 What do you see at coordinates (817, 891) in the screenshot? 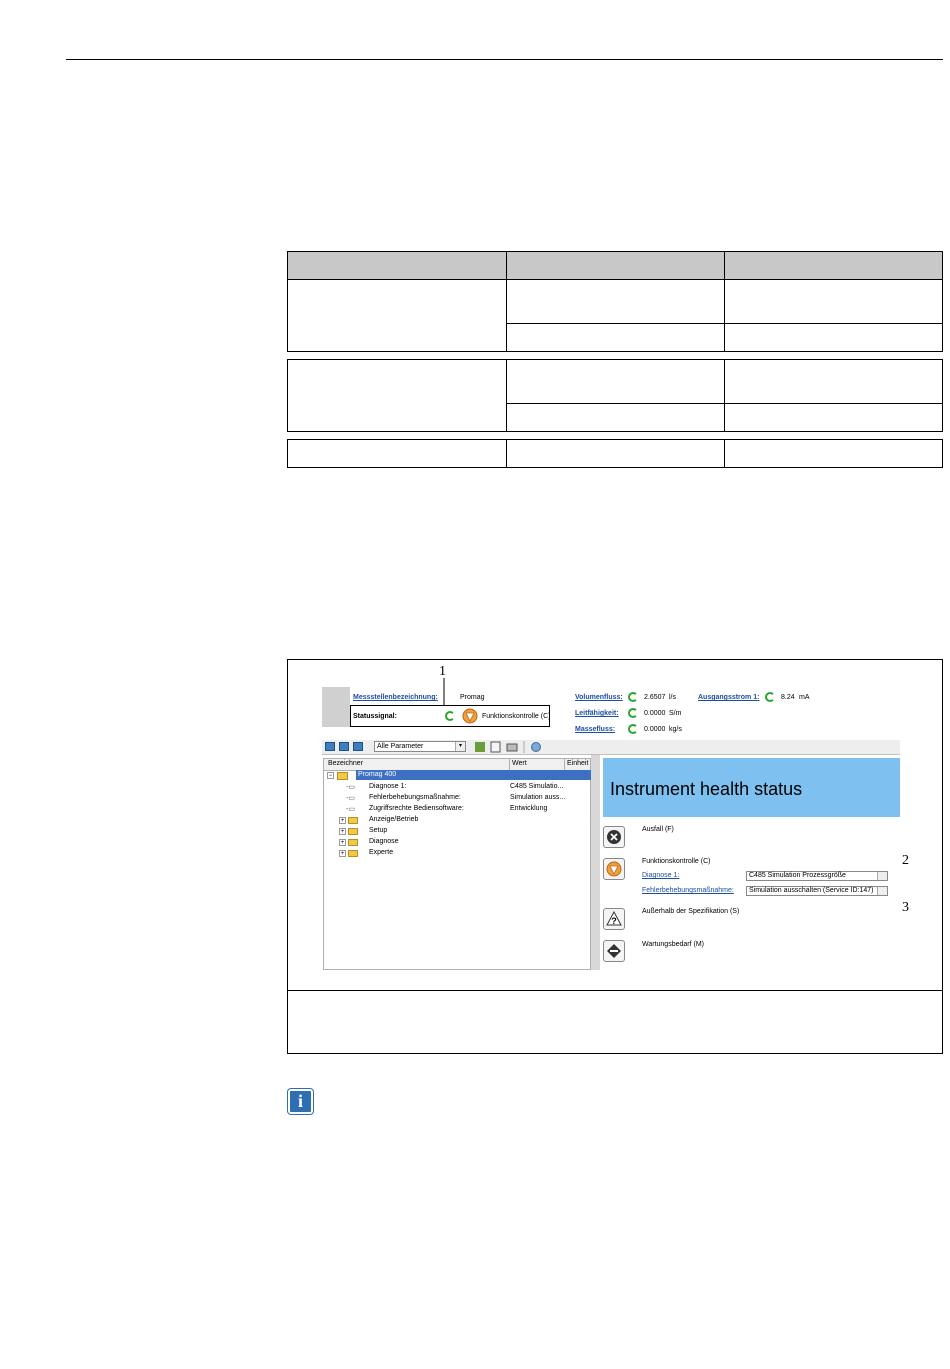
I see `remedy-field: Simulation ausschalten (Service ID:147)` at bounding box center [817, 891].